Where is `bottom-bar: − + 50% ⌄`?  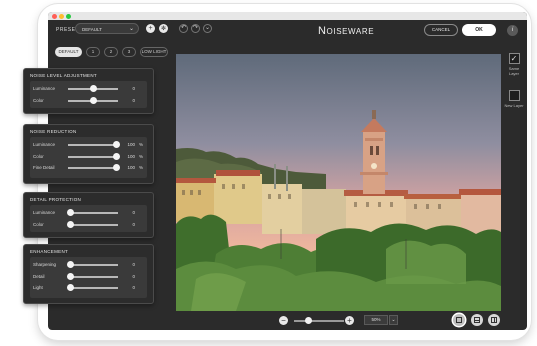 bottom-bar: − + 50% ⌄ is located at coordinates (287, 321).